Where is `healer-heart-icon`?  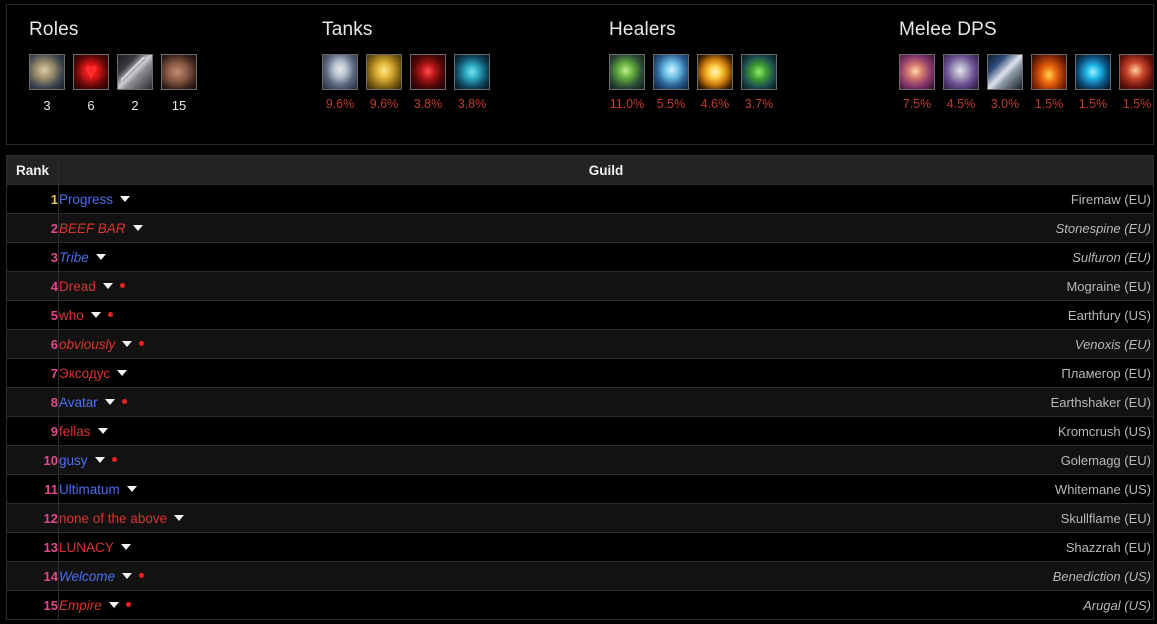 healer-heart-icon is located at coordinates (91, 72).